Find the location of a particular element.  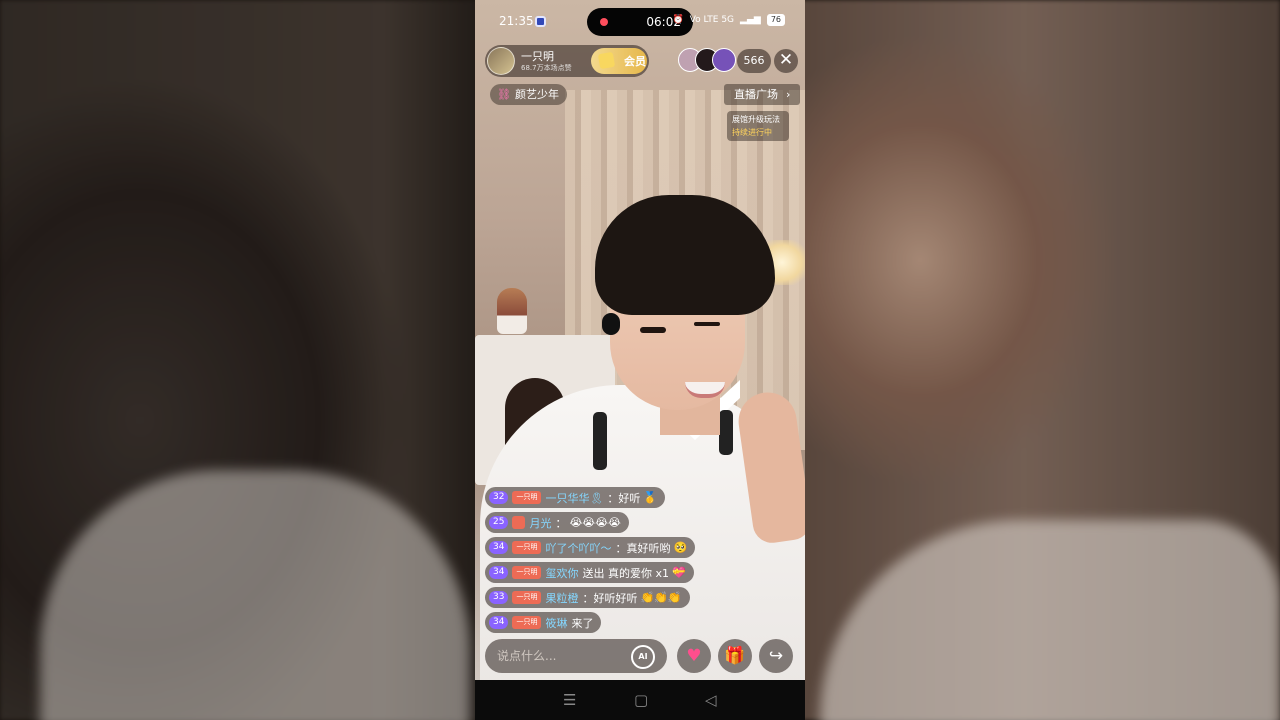

system-icons: ⏰ Vo LTE 5G ▂▄▆ 76 is located at coordinates (728, 20).